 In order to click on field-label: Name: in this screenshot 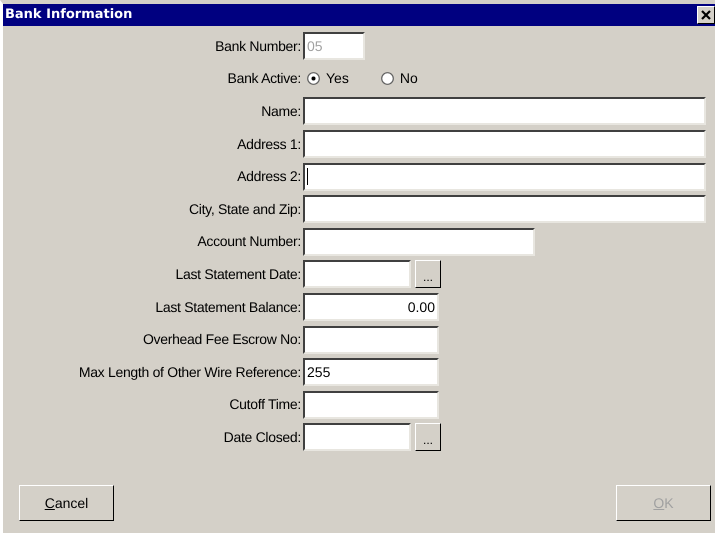, I will do `click(281, 111)`.